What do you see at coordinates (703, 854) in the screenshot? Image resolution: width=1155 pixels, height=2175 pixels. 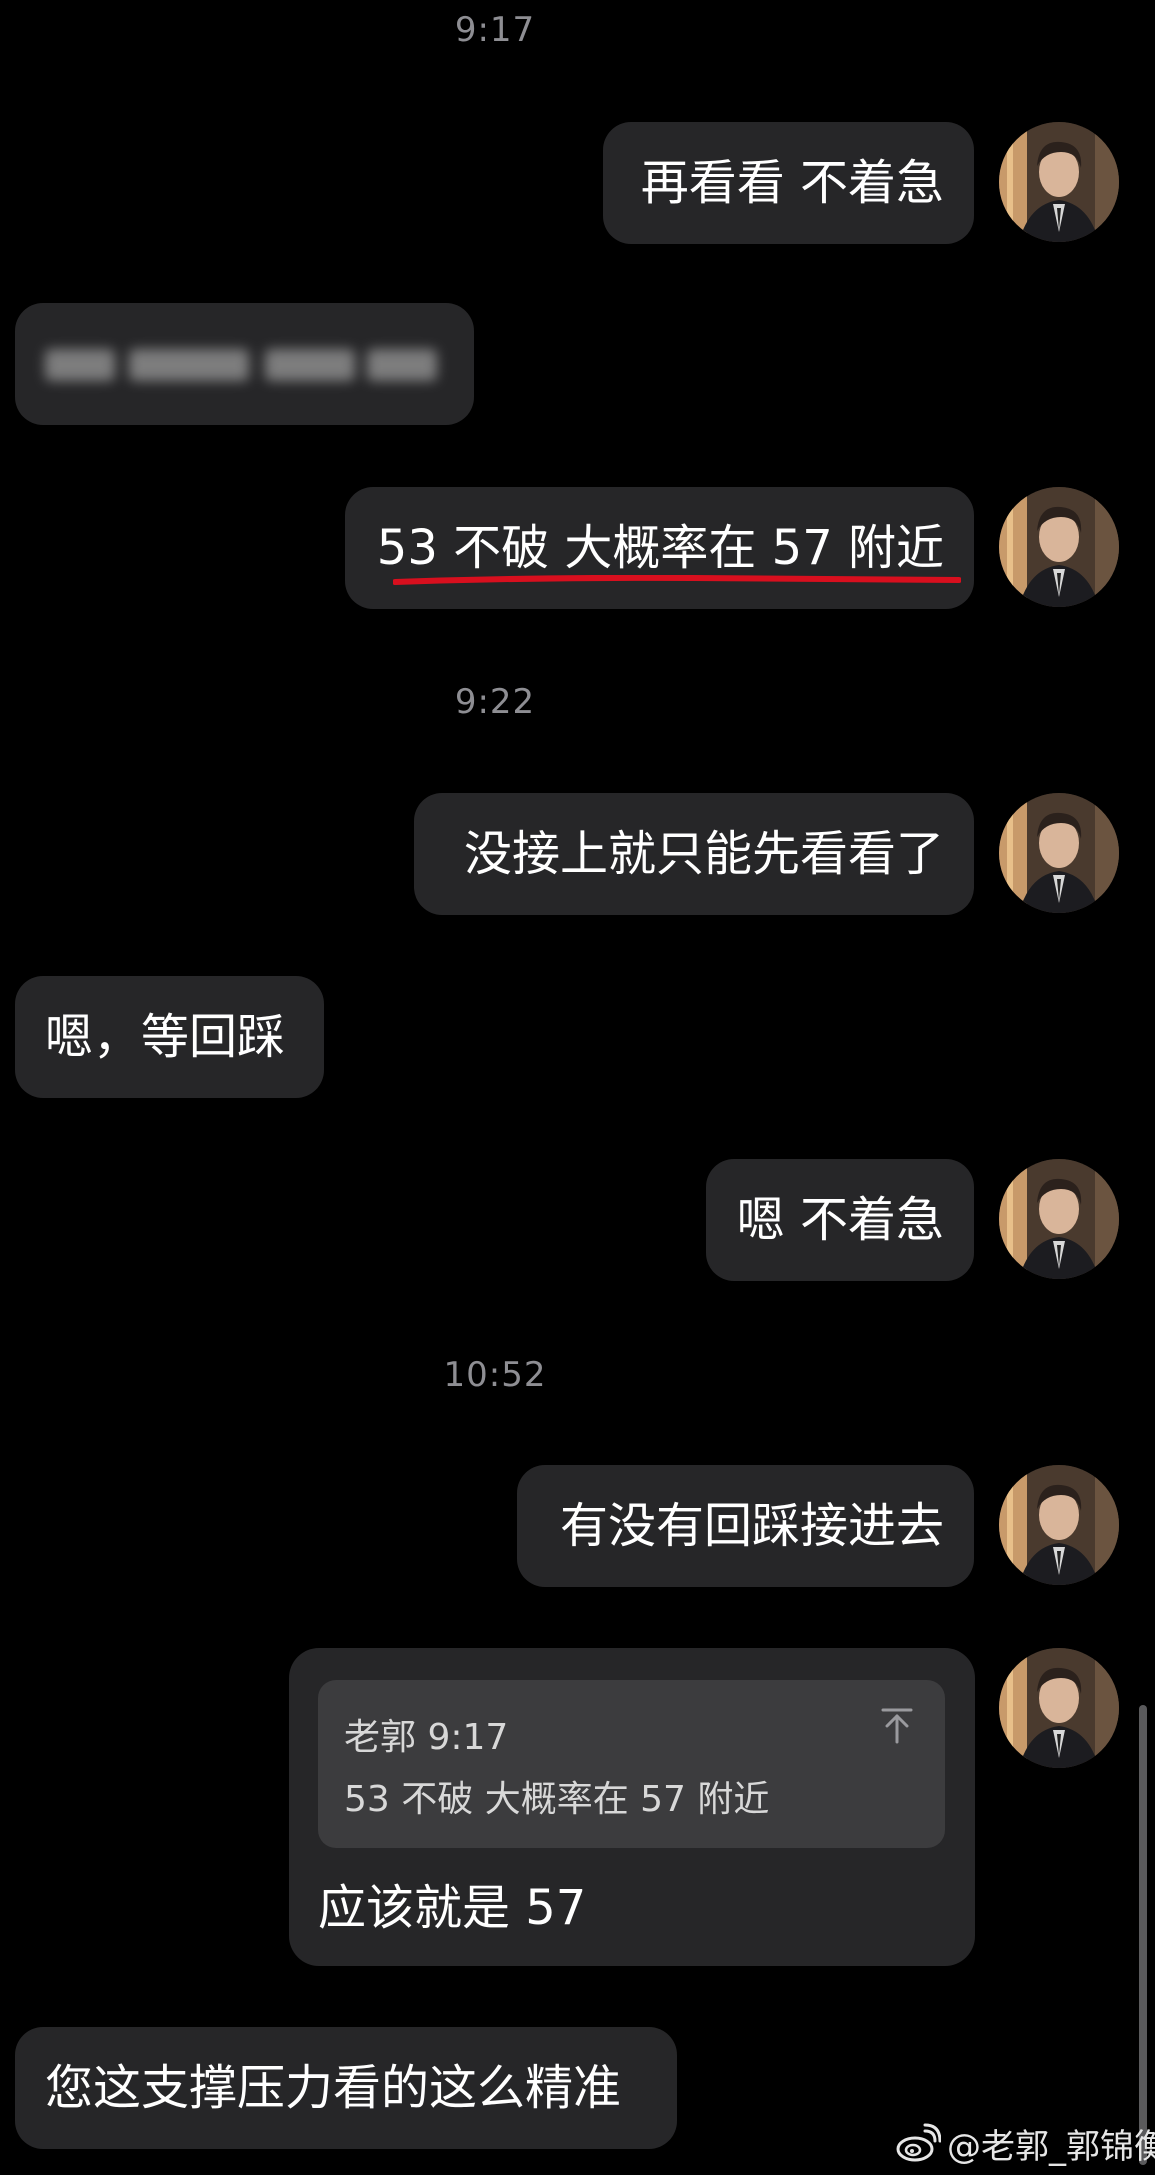 I see `message-text: 没接上就只能先看看了` at bounding box center [703, 854].